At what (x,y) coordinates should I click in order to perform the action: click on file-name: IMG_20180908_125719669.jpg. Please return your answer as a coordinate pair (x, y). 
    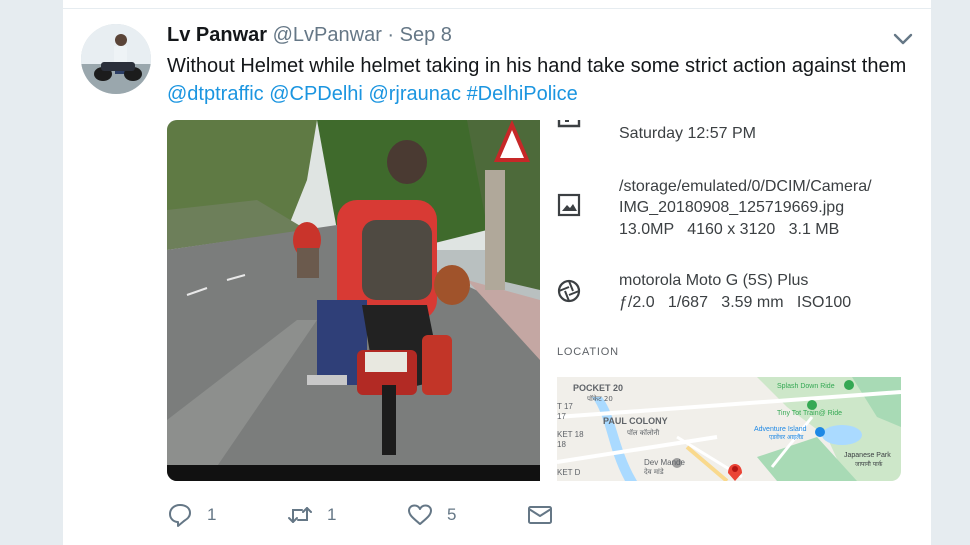
    Looking at the image, I should click on (732, 207).